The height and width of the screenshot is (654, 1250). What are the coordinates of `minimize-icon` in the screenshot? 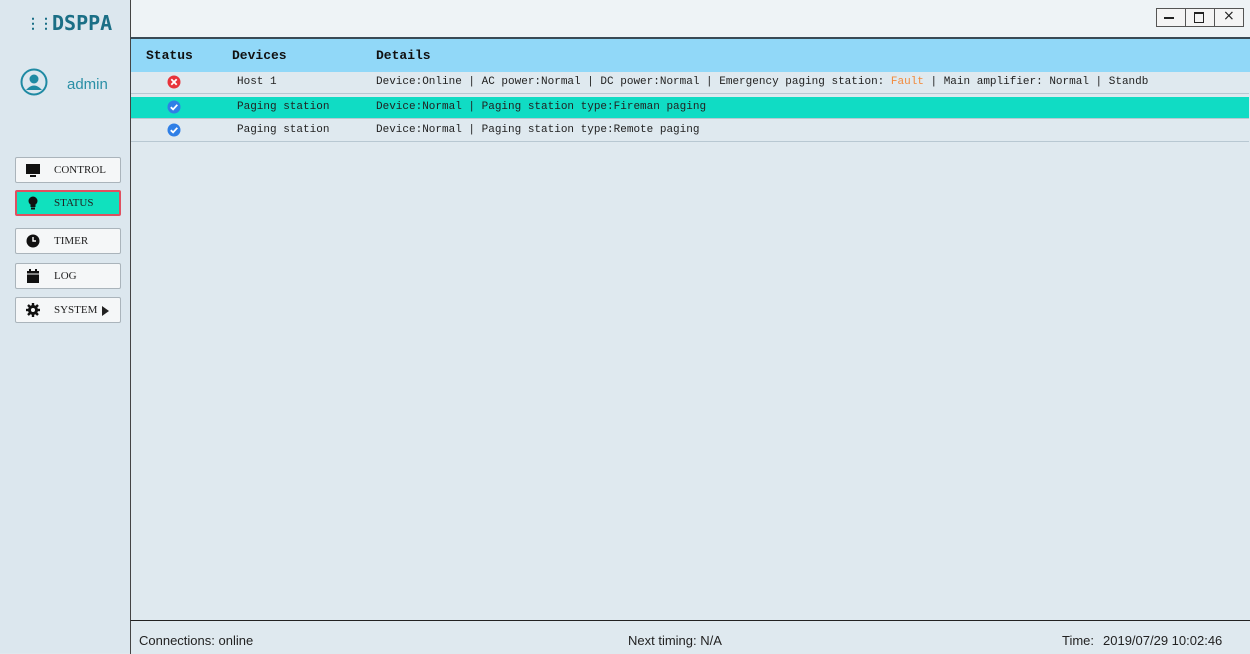 It's located at (1169, 18).